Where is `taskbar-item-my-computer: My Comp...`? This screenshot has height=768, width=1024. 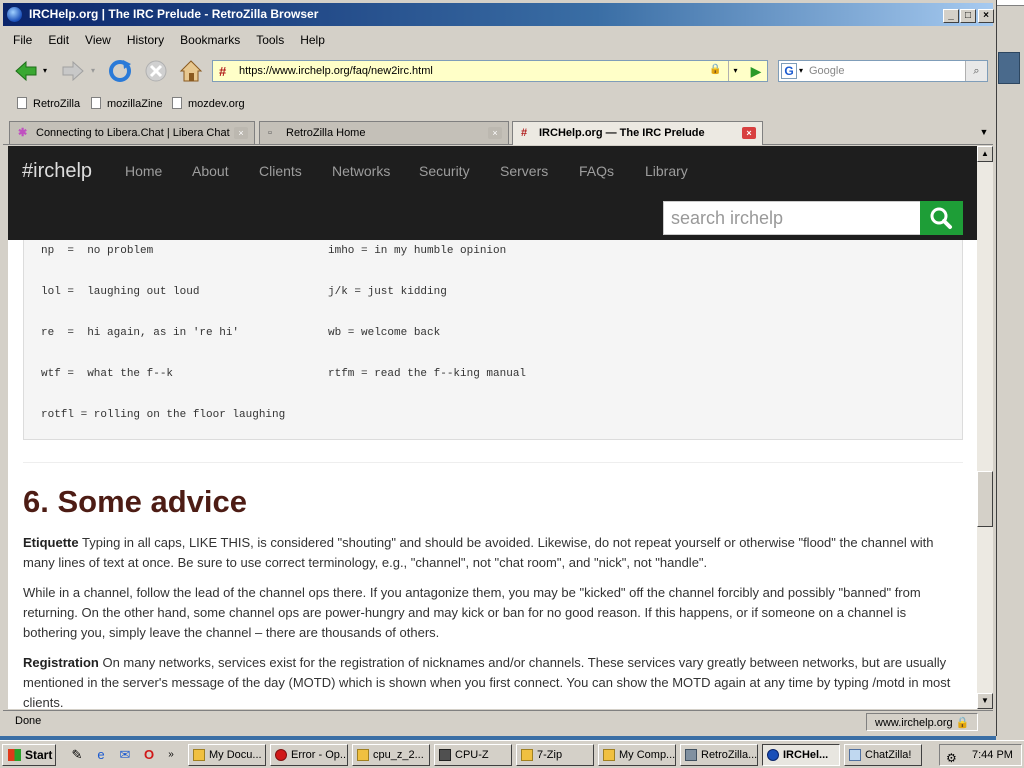
taskbar-item-my-computer: My Comp... is located at coordinates (637, 755).